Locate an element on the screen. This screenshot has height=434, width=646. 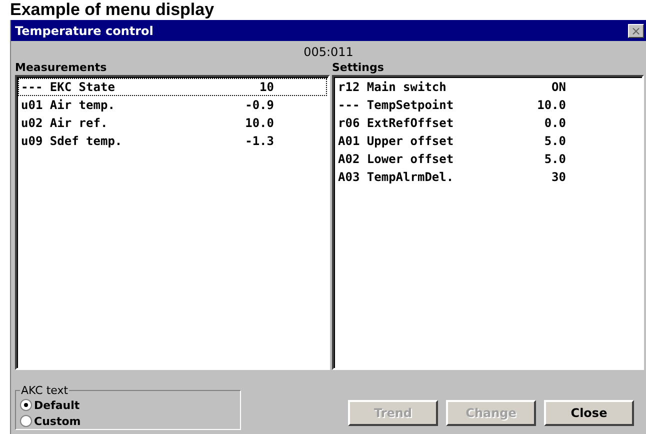
list-item: u02 Air ref. 10.0 is located at coordinates (172, 123).